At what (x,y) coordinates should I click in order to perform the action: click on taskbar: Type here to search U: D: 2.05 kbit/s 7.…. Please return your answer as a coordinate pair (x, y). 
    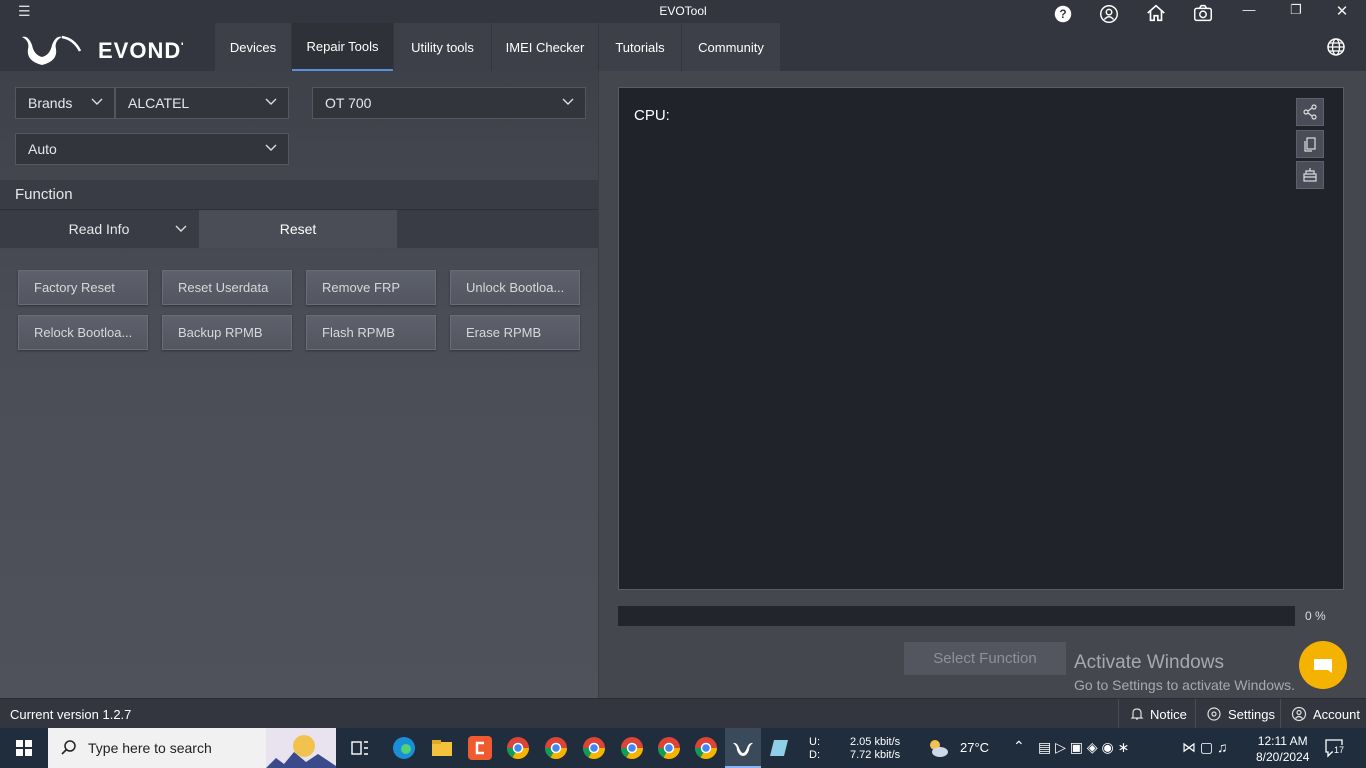
    Looking at the image, I should click on (683, 748).